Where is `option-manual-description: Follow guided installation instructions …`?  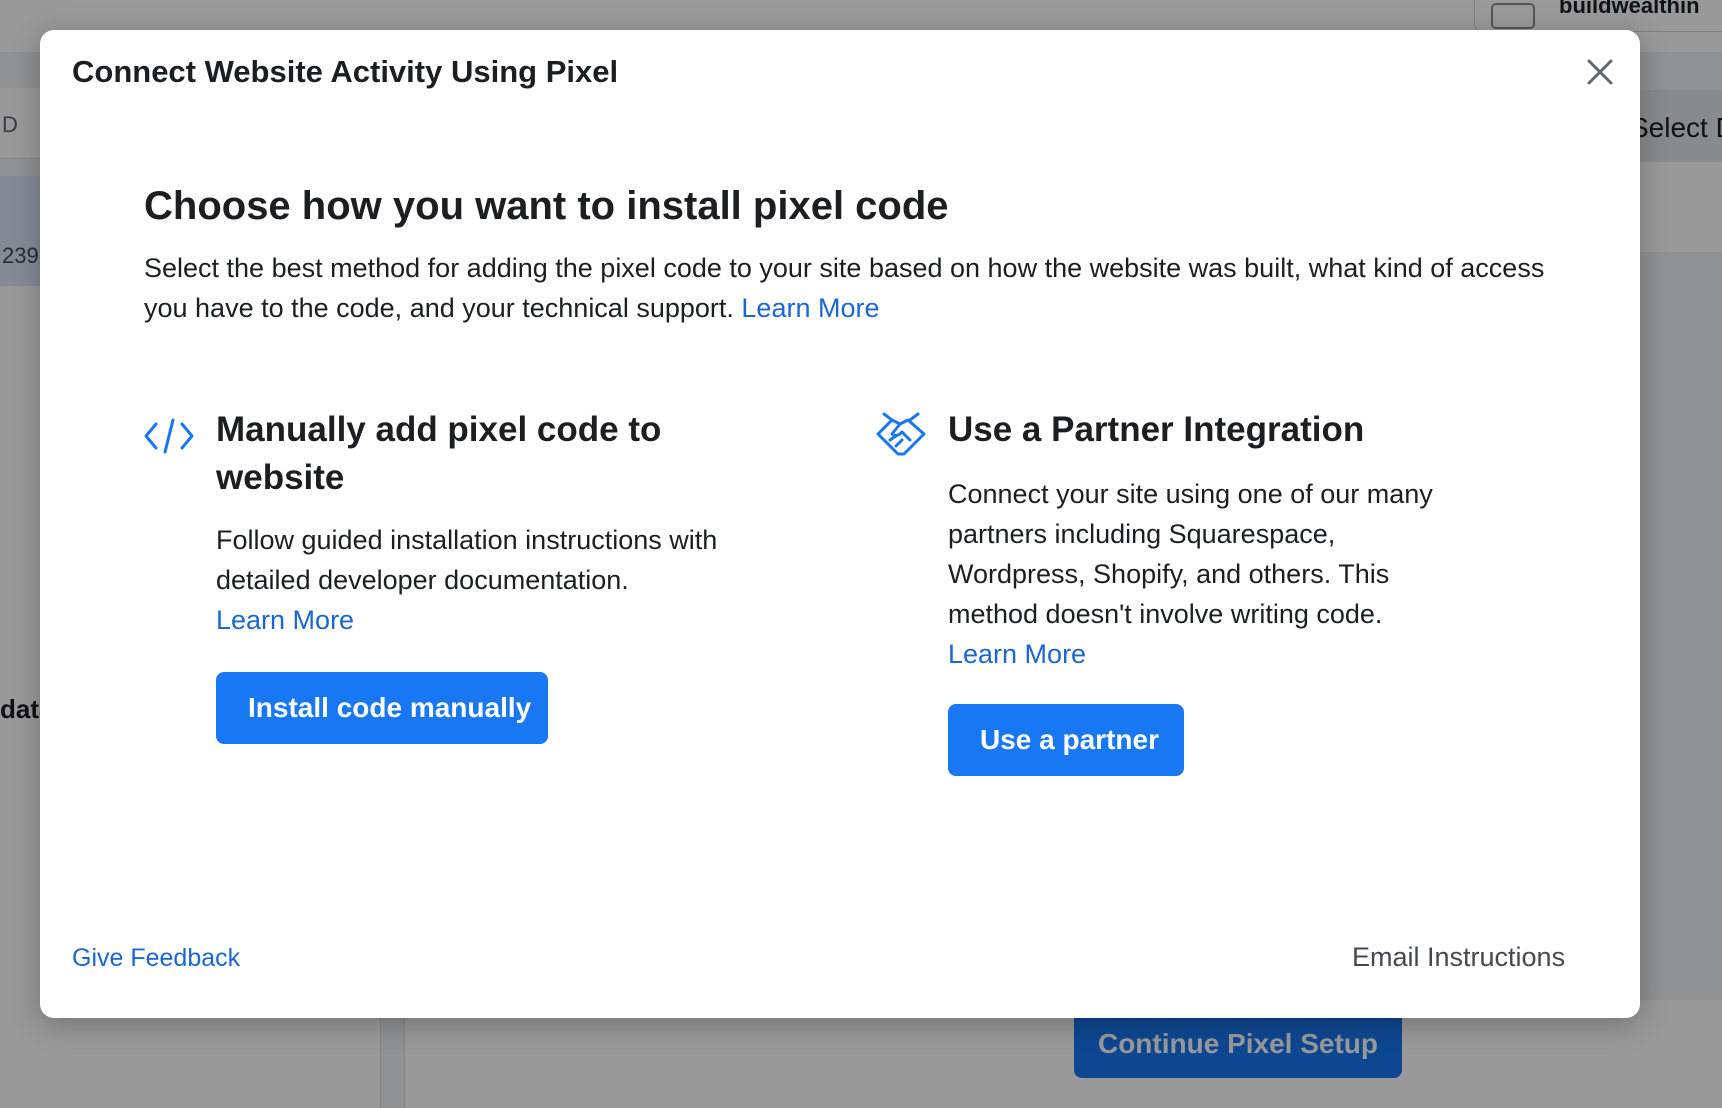
option-manual-description: Follow guided installation instructions … is located at coordinates (476, 580).